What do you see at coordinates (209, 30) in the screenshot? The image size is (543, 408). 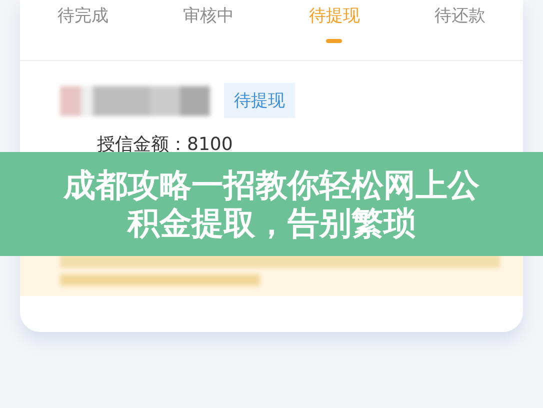 I see `tab: 审核中` at bounding box center [209, 30].